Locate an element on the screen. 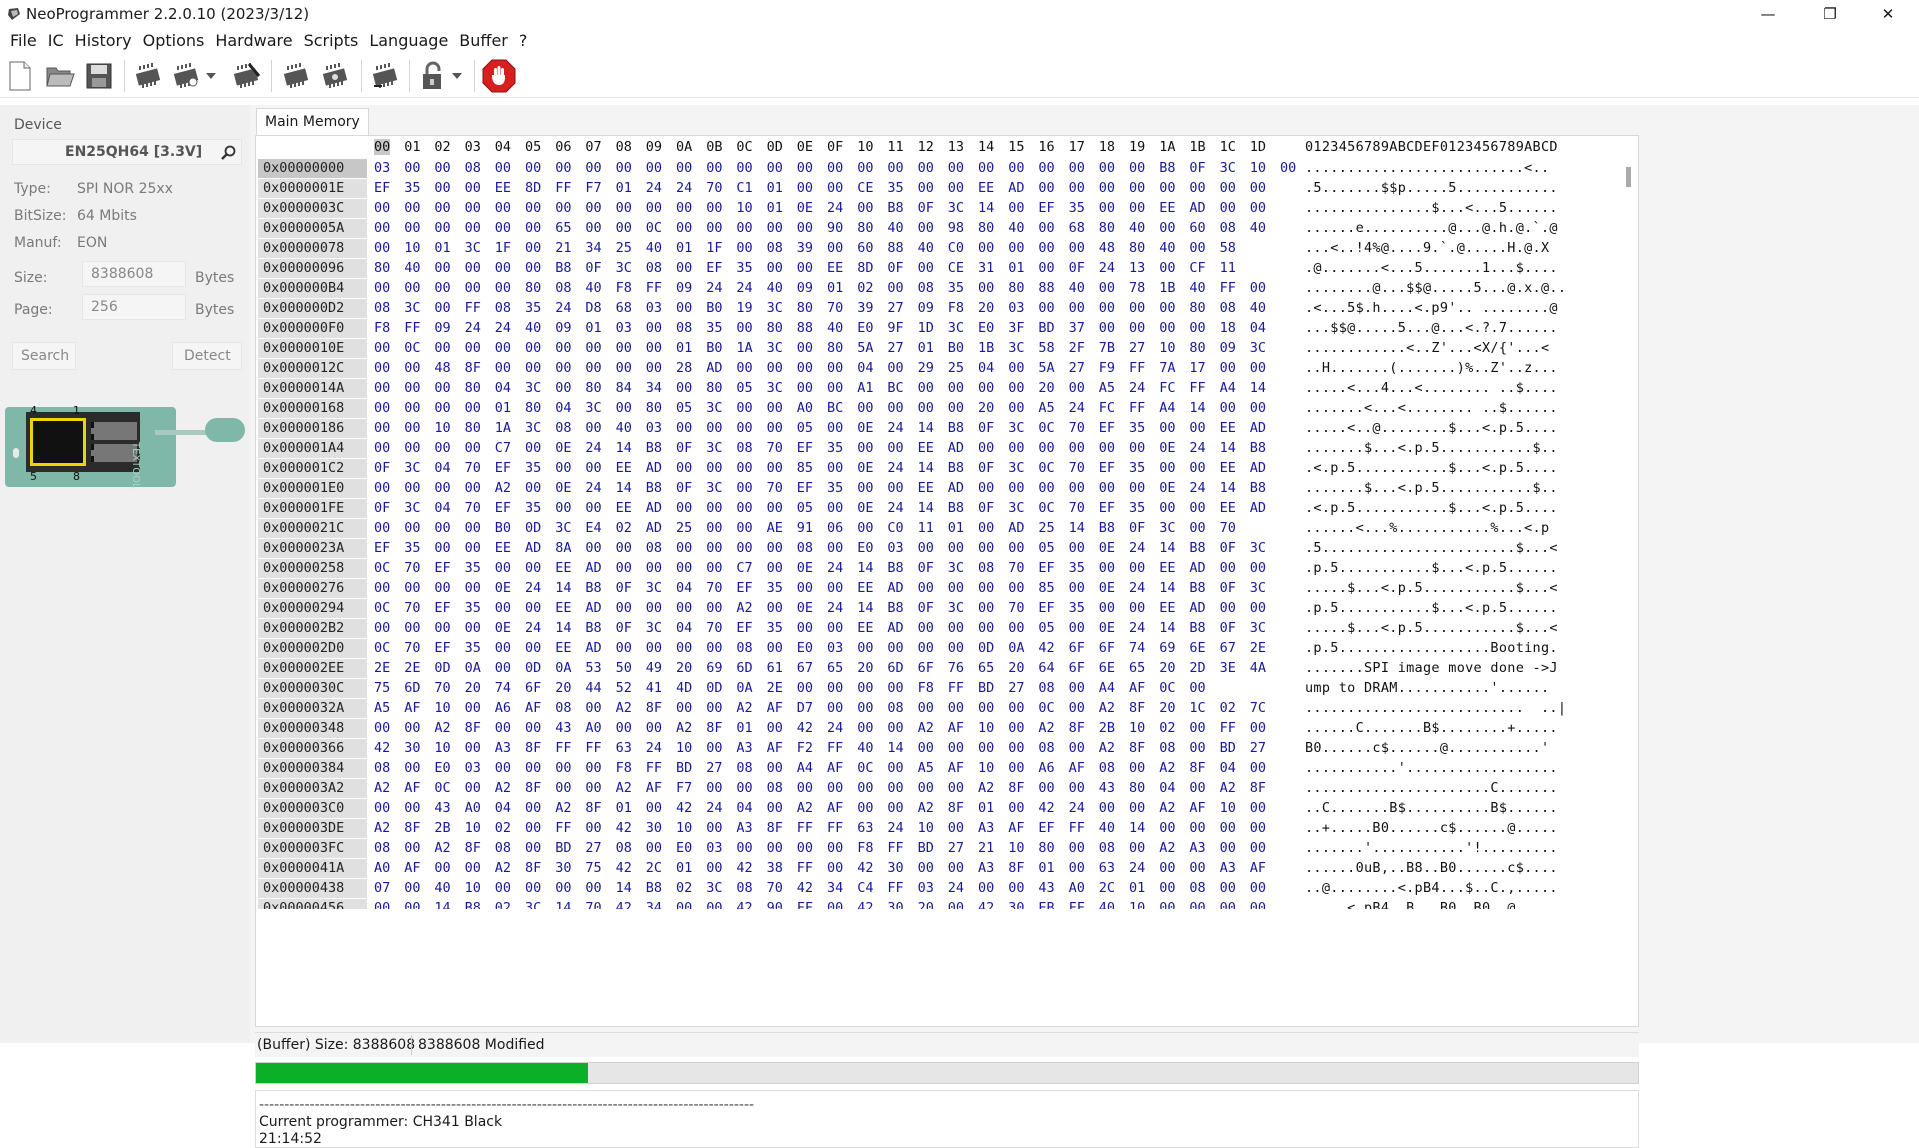 This screenshot has height=1148, width=1919. hex-byte: 5A is located at coordinates (865, 348).